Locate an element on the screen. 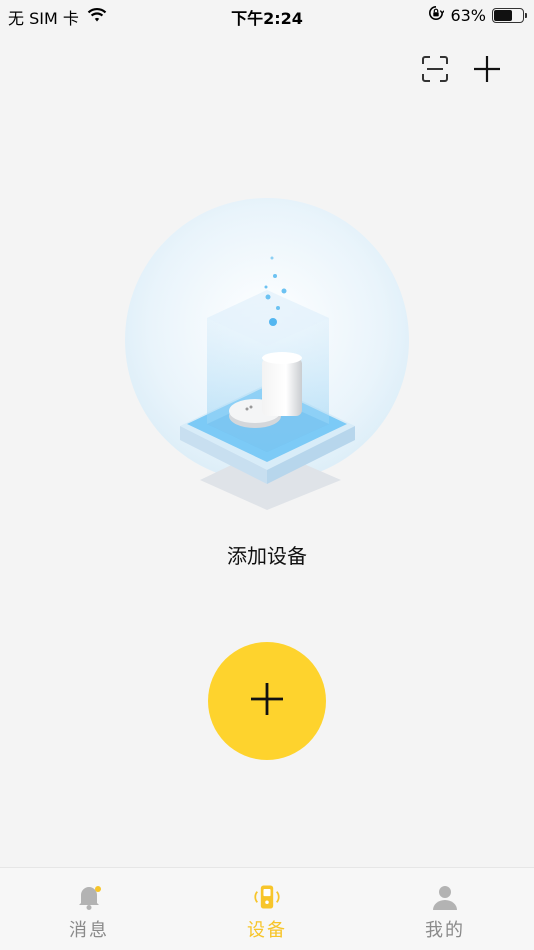 The height and width of the screenshot is (950, 534). scan-icon is located at coordinates (435, 71).